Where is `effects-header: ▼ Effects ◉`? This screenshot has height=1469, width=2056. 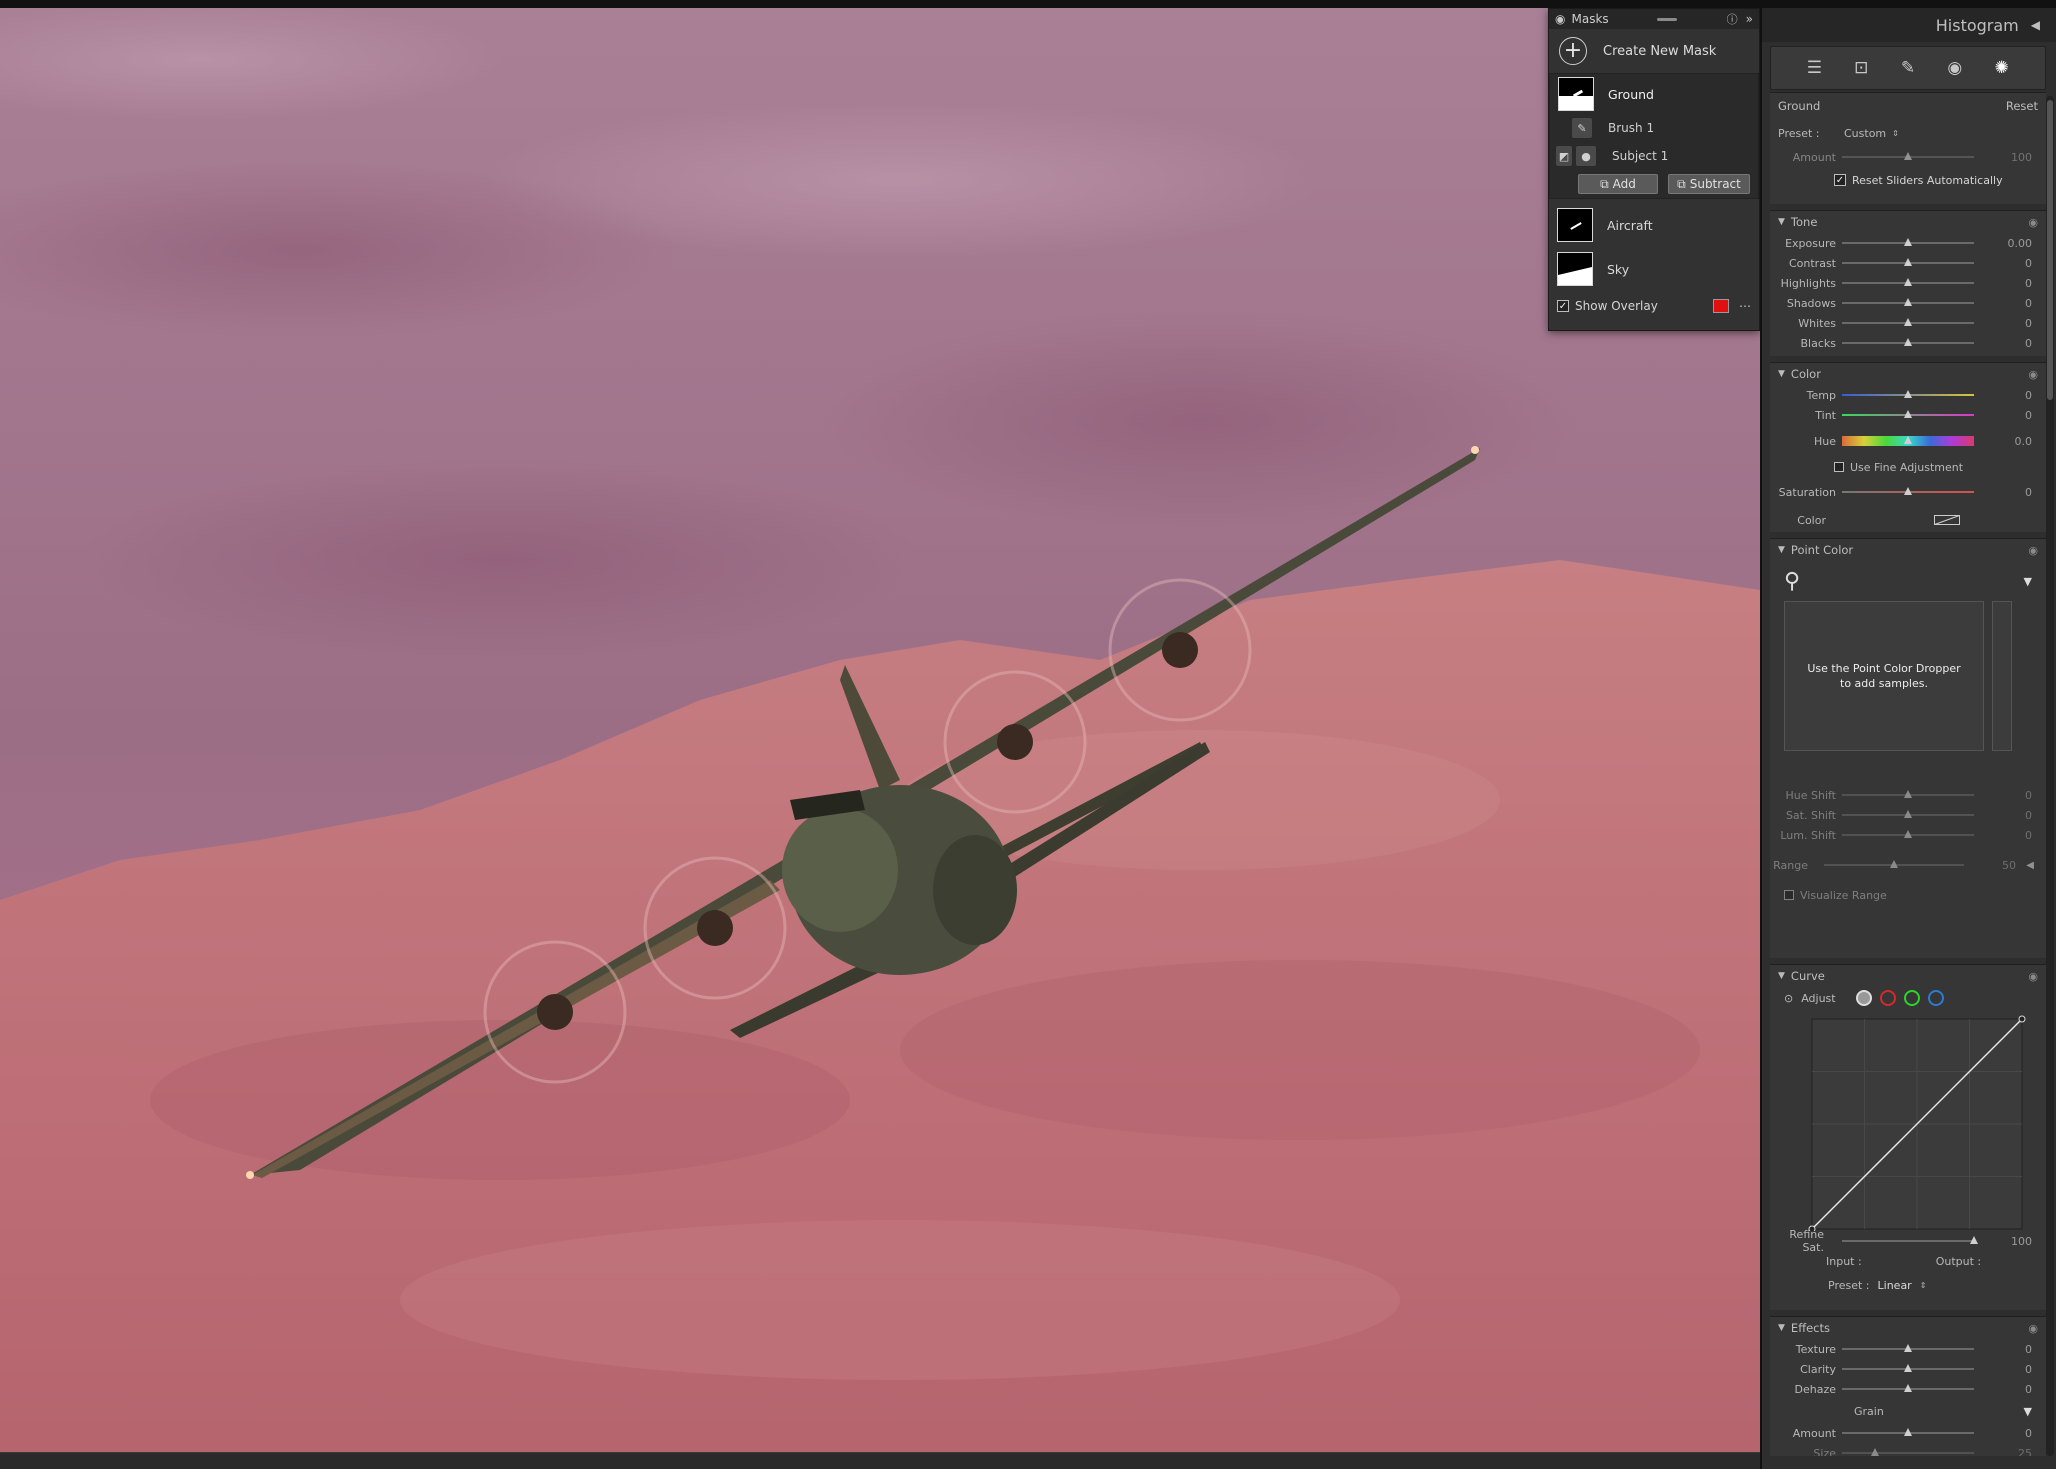
effects-header: ▼ Effects ◉ is located at coordinates (1908, 1328).